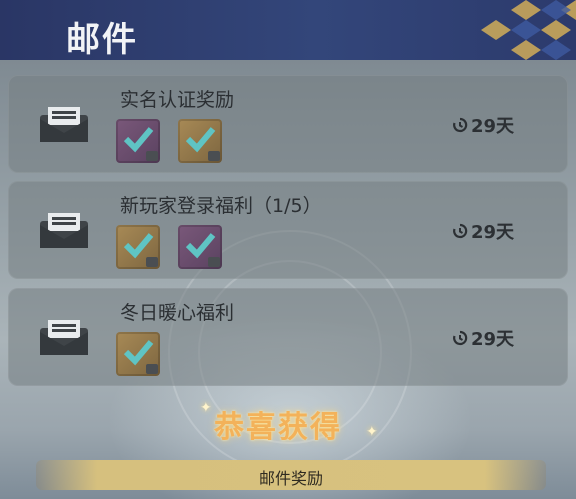  I want to click on mail-title: 冬日暖心福利, so click(177, 313).